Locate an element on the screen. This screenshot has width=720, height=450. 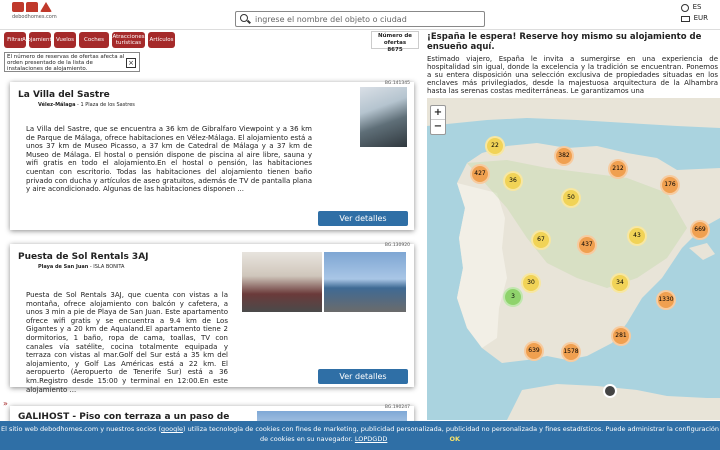
map-cluster: 22 is located at coordinates (495, 146).